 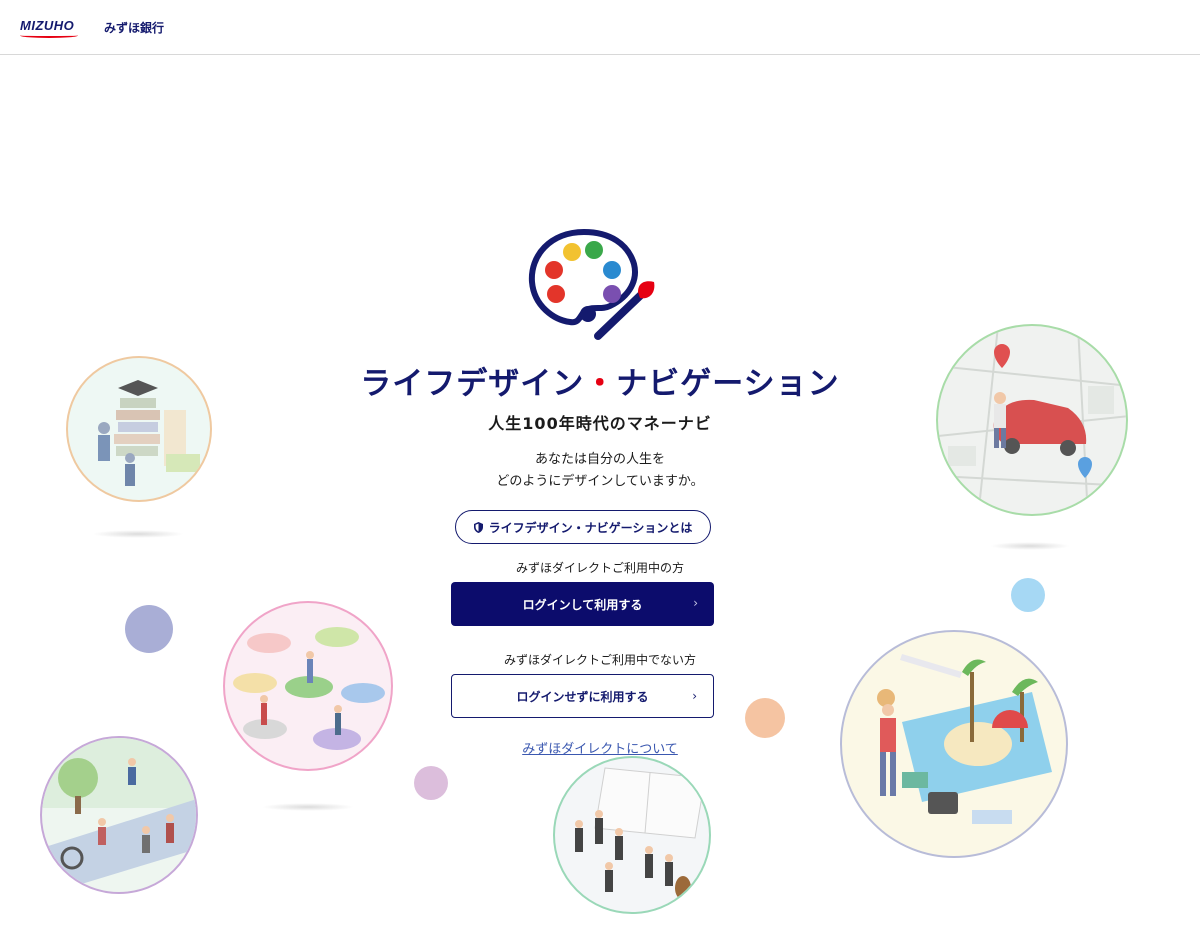 I want to click on life-palette-logo, so click(x=591, y=284).